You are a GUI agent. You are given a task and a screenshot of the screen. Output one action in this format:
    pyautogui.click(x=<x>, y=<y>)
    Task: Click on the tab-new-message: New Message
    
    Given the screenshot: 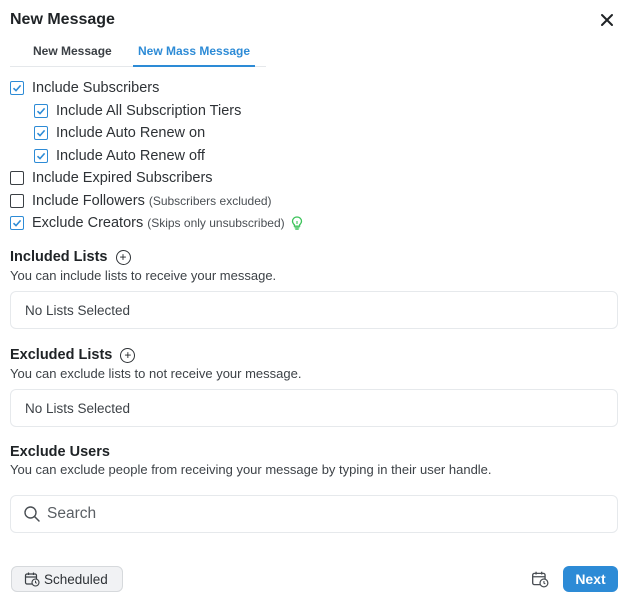 What is the action you would take?
    pyautogui.click(x=72, y=51)
    